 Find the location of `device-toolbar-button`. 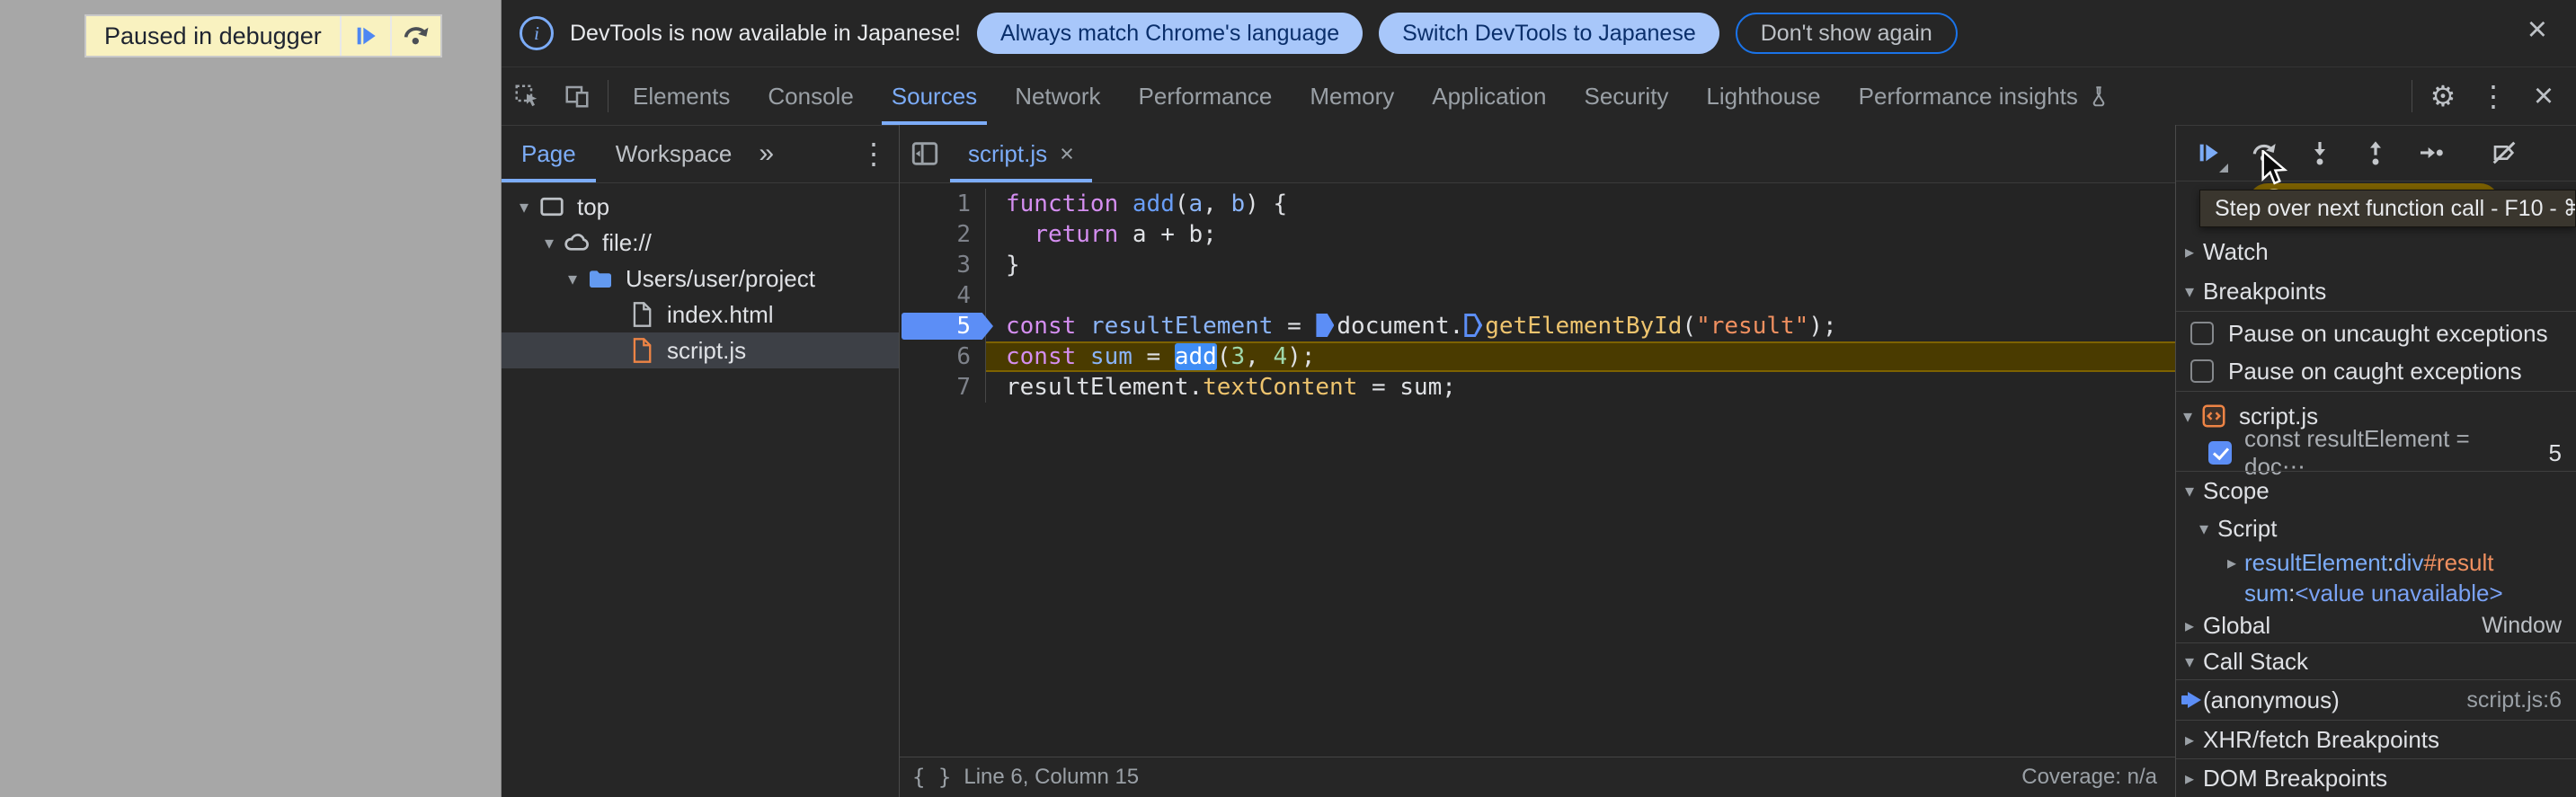

device-toolbar-button is located at coordinates (577, 96).